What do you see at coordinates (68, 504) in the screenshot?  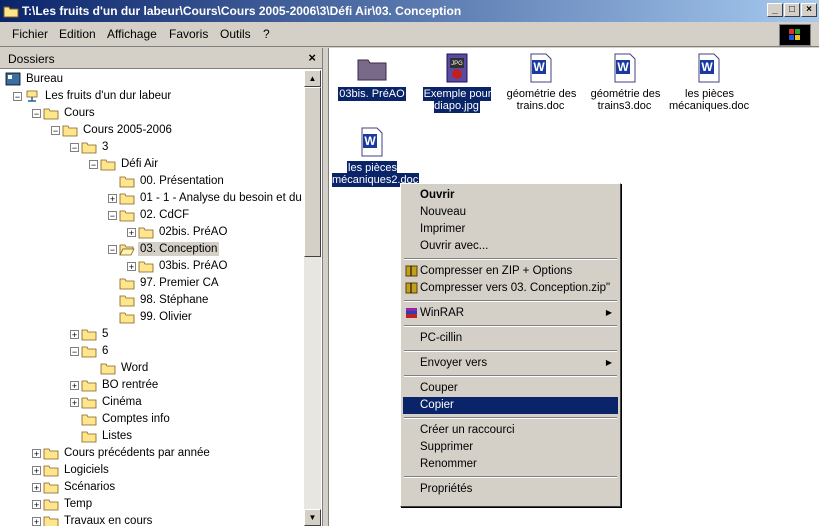 I see `tree-item: Temp` at bounding box center [68, 504].